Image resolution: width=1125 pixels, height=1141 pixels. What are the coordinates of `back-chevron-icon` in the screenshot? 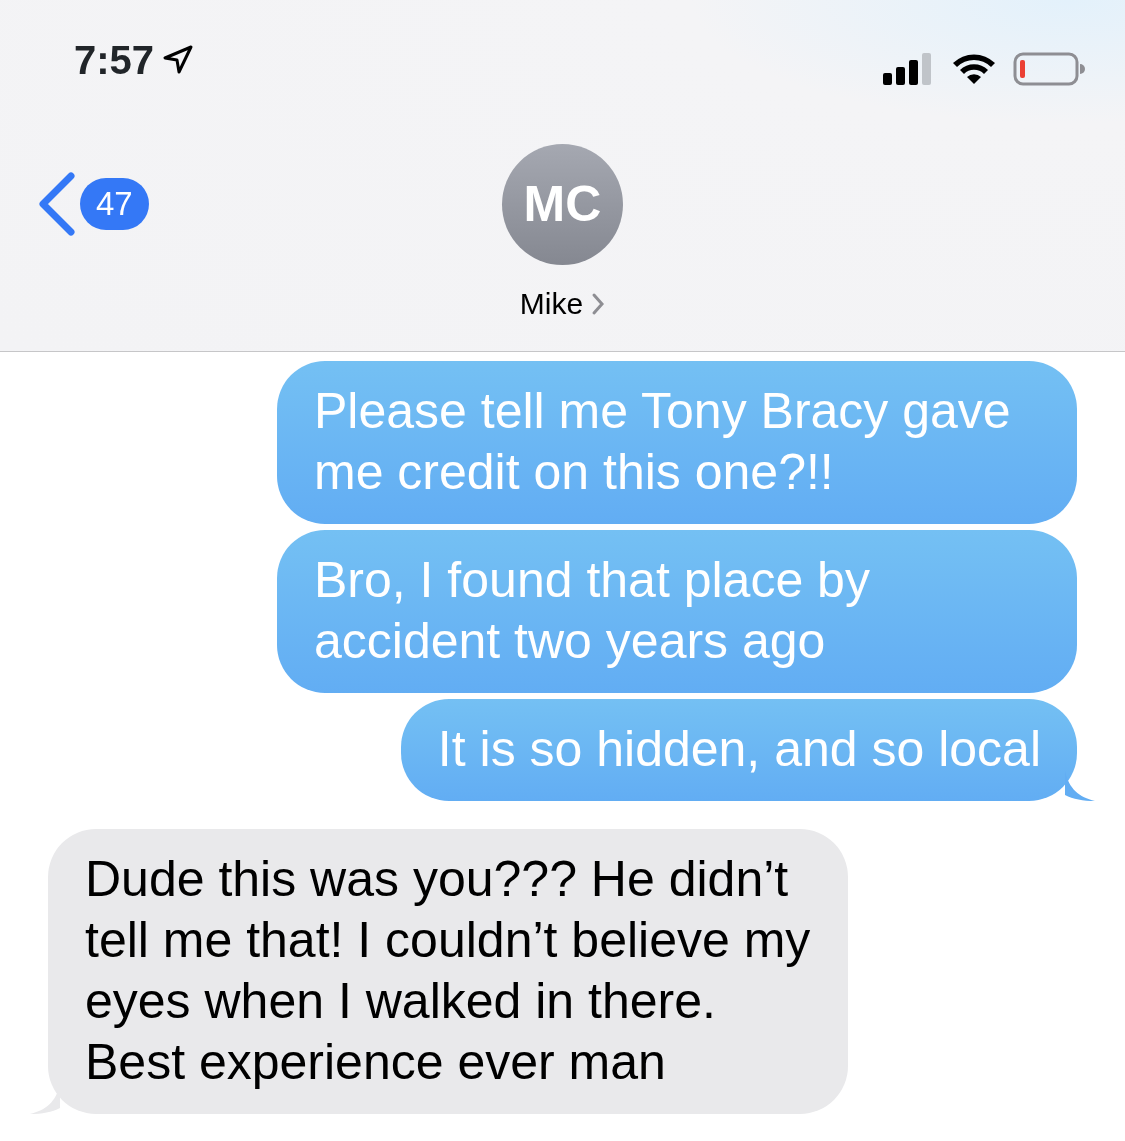 It's located at (57, 204).